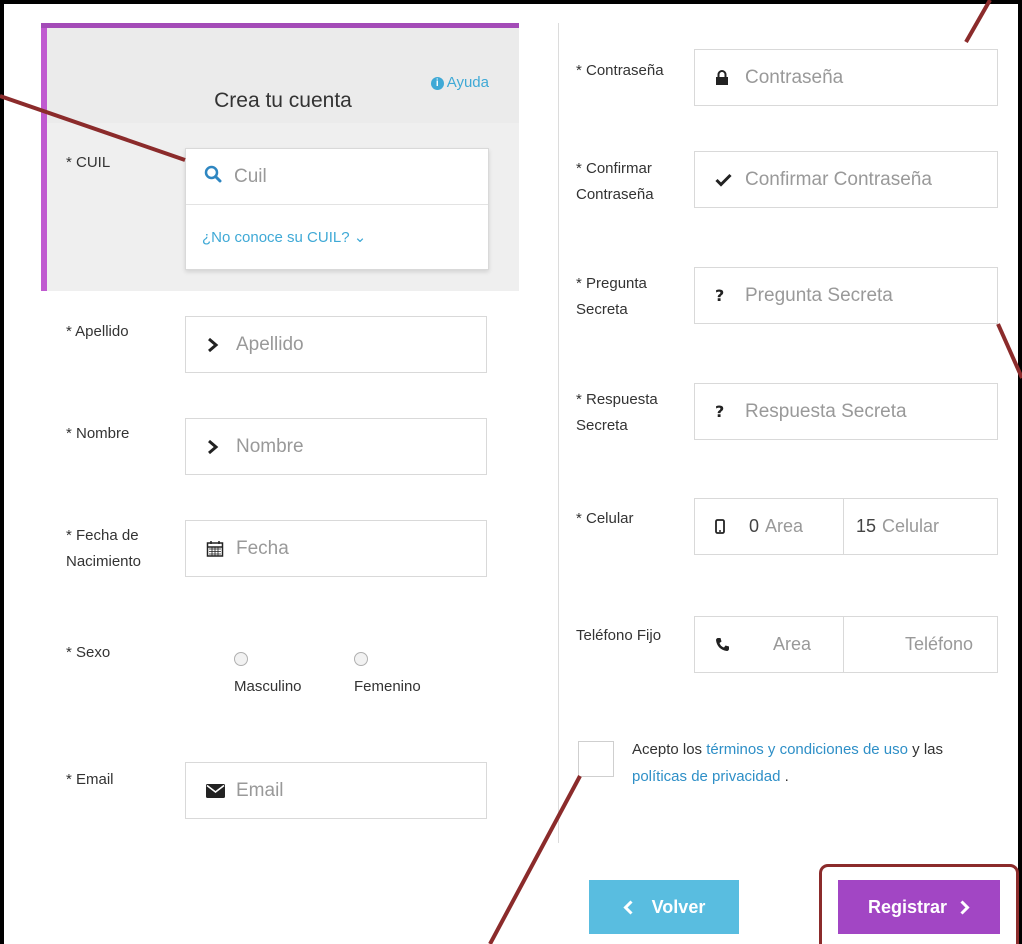 This screenshot has height=944, width=1022. What do you see at coordinates (104, 561) in the screenshot?
I see `fecha-label-line2: Nacimiento` at bounding box center [104, 561].